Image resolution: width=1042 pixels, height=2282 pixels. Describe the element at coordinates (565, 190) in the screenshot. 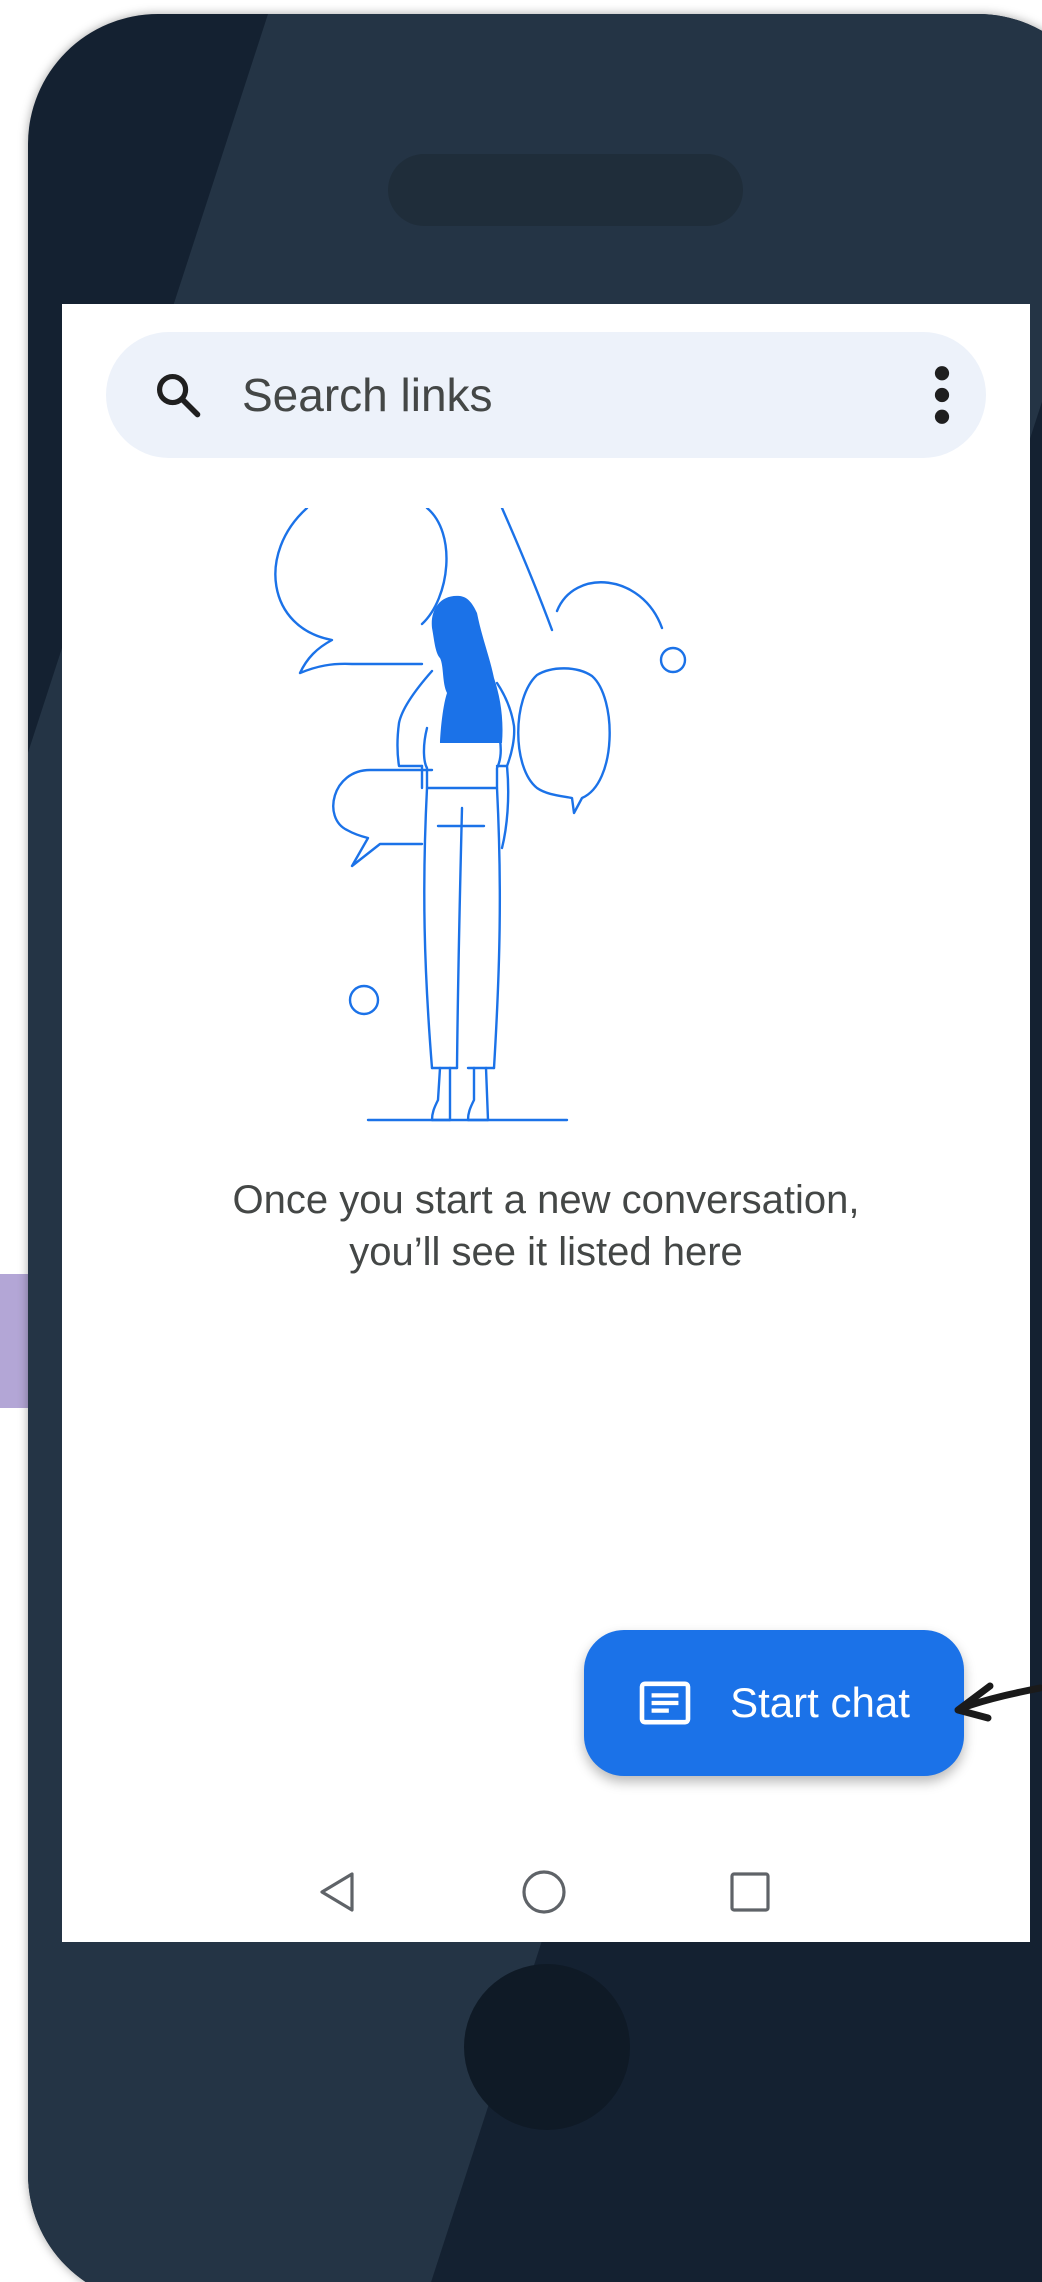

I see `speaker-grille` at that location.